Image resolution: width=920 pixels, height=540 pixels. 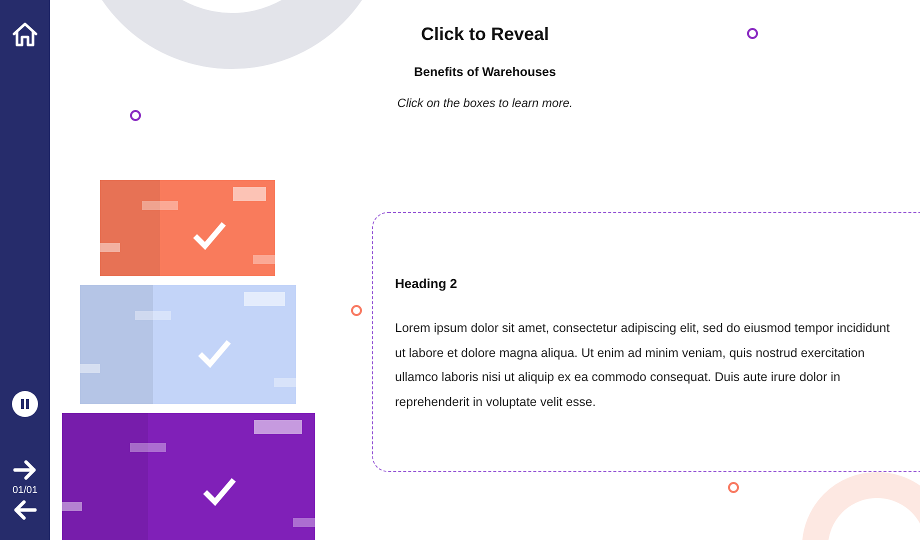 I want to click on pause-button, so click(x=25, y=404).